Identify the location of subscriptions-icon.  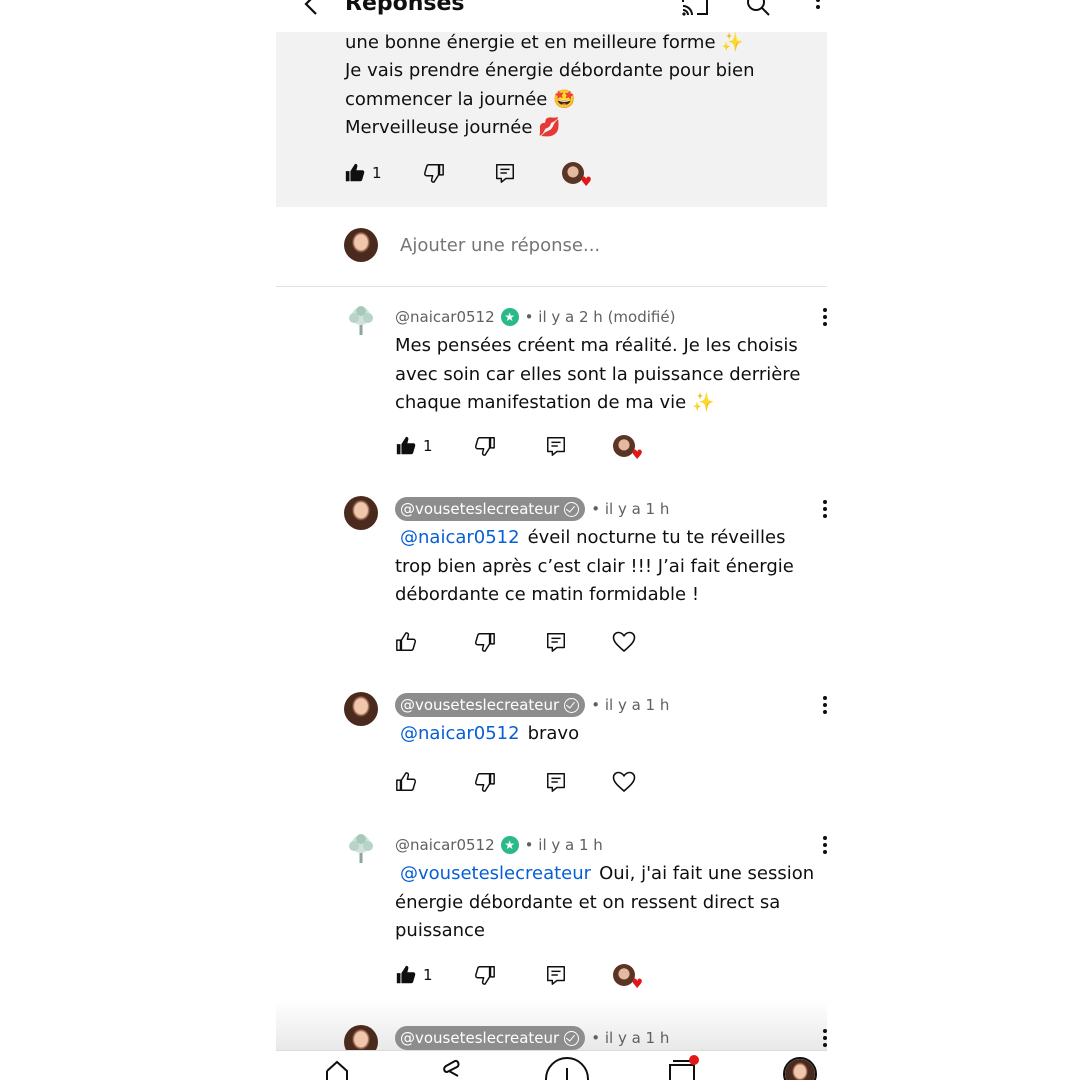
(683, 1067).